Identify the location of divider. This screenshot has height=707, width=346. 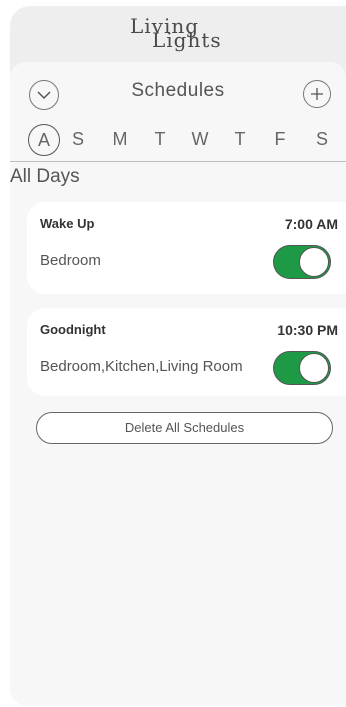
(178, 161).